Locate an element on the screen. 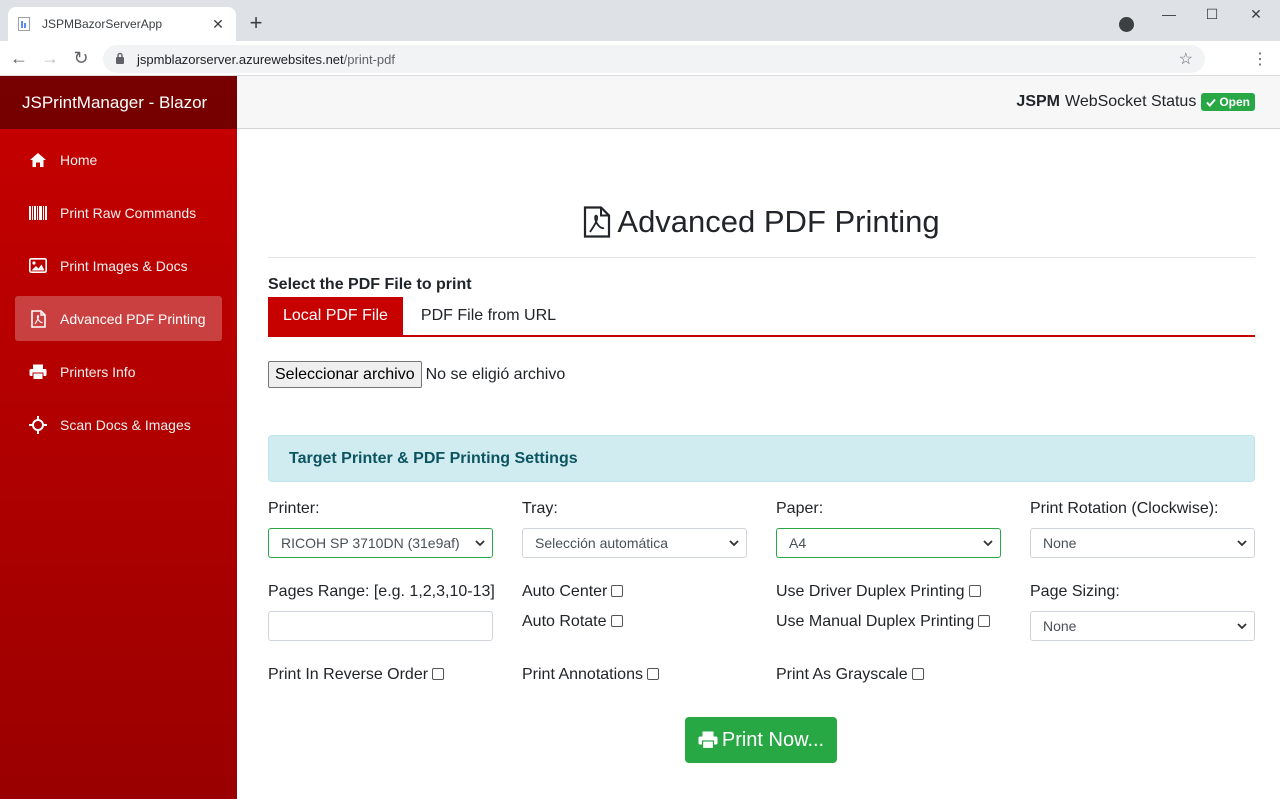 The width and height of the screenshot is (1280, 799). app-brand: JSPrintManager - Blazor is located at coordinates (118, 102).